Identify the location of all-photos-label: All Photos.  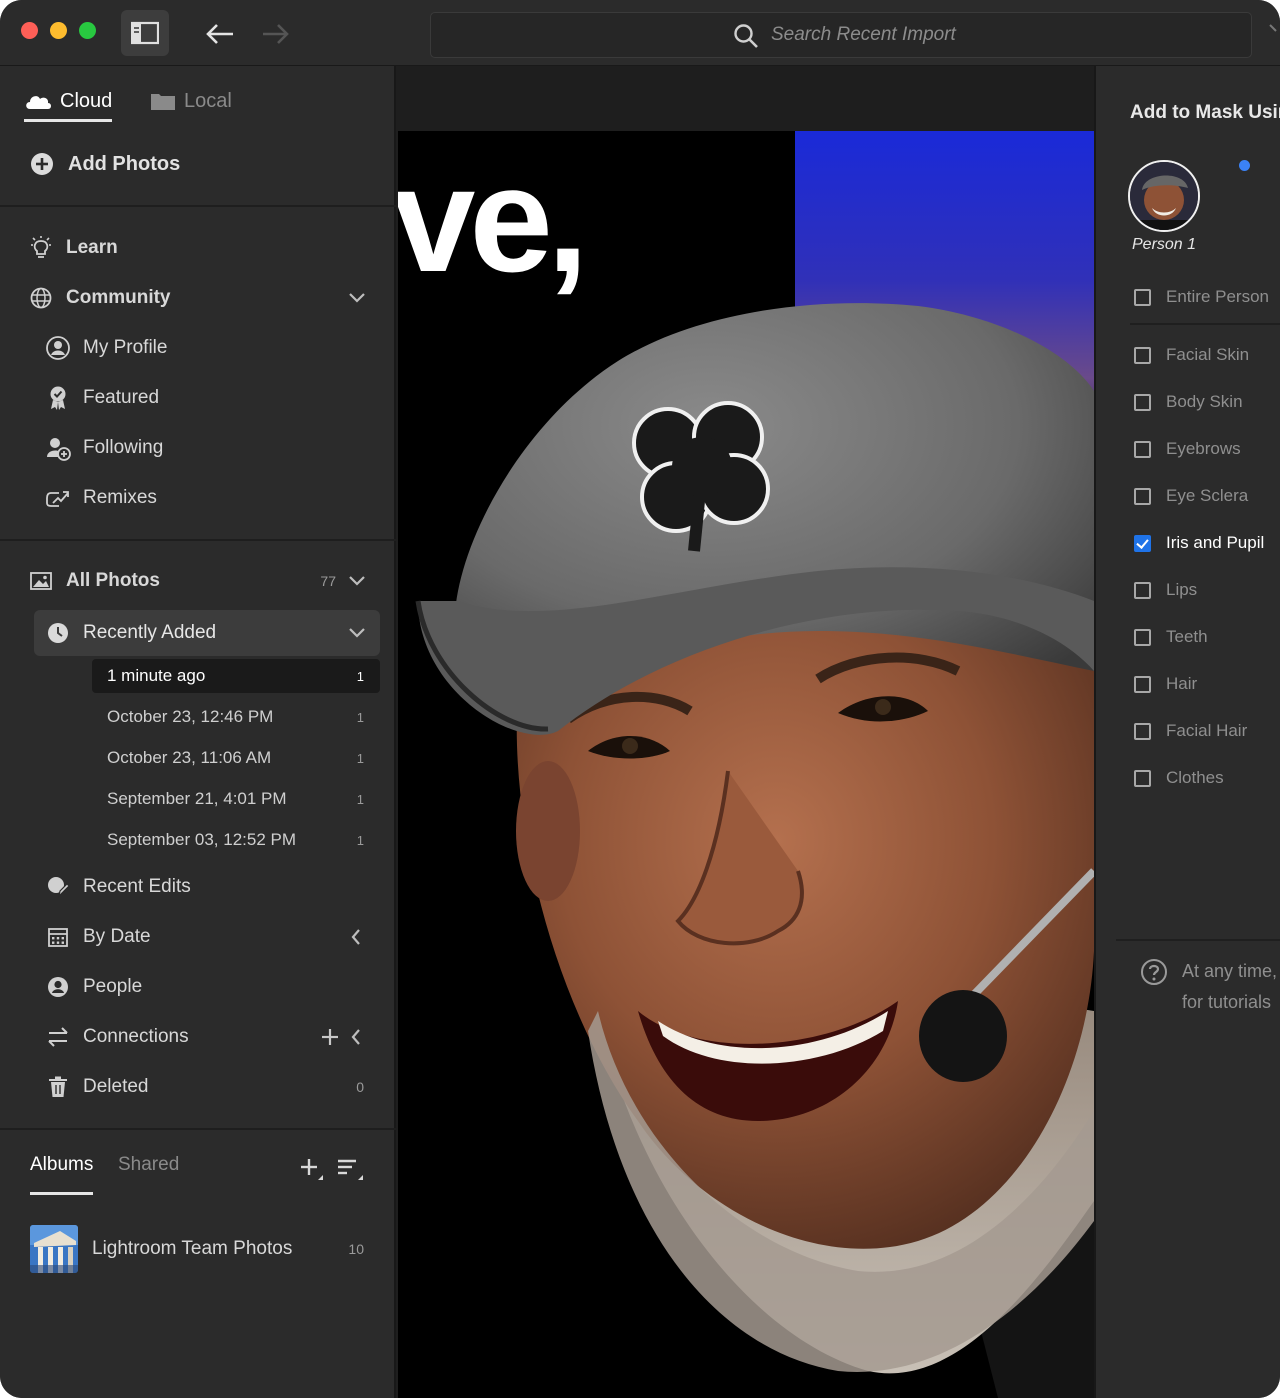
(113, 580).